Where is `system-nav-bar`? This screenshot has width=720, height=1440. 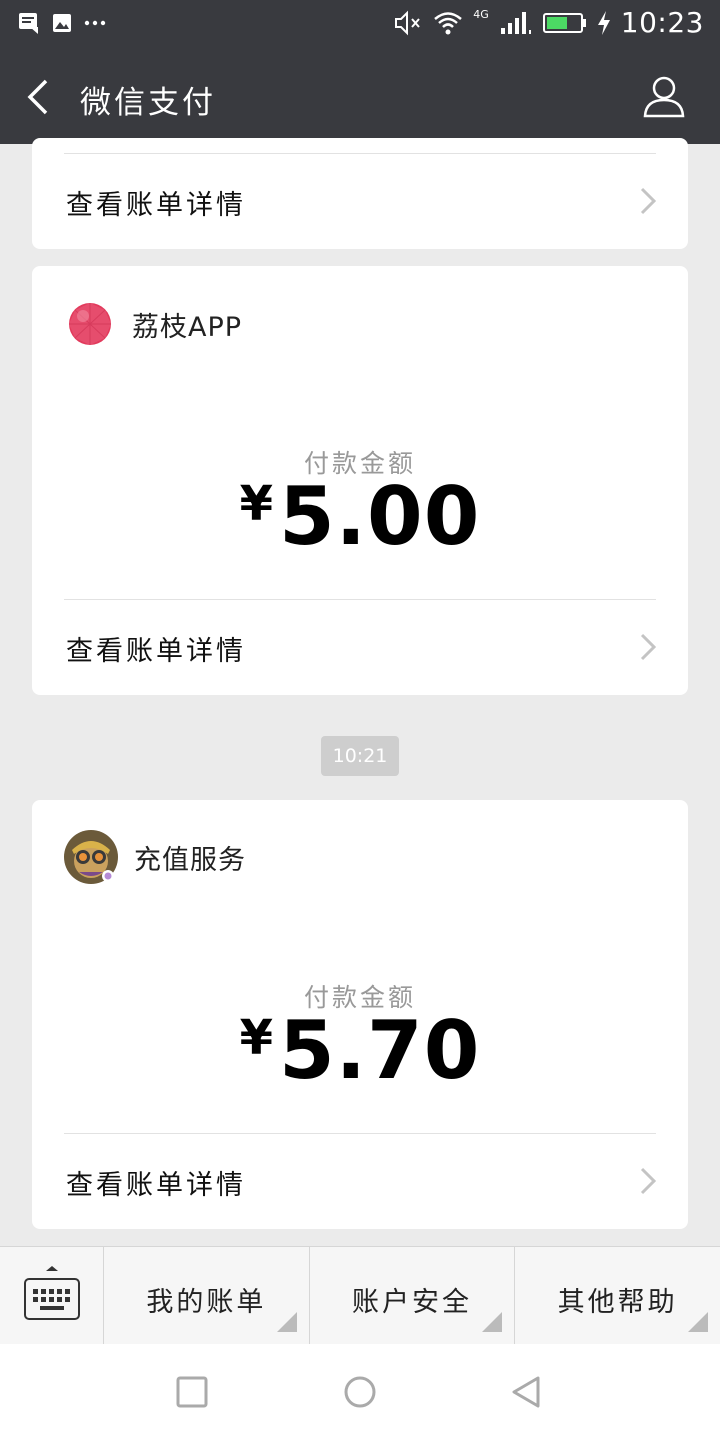 system-nav-bar is located at coordinates (360, 1392).